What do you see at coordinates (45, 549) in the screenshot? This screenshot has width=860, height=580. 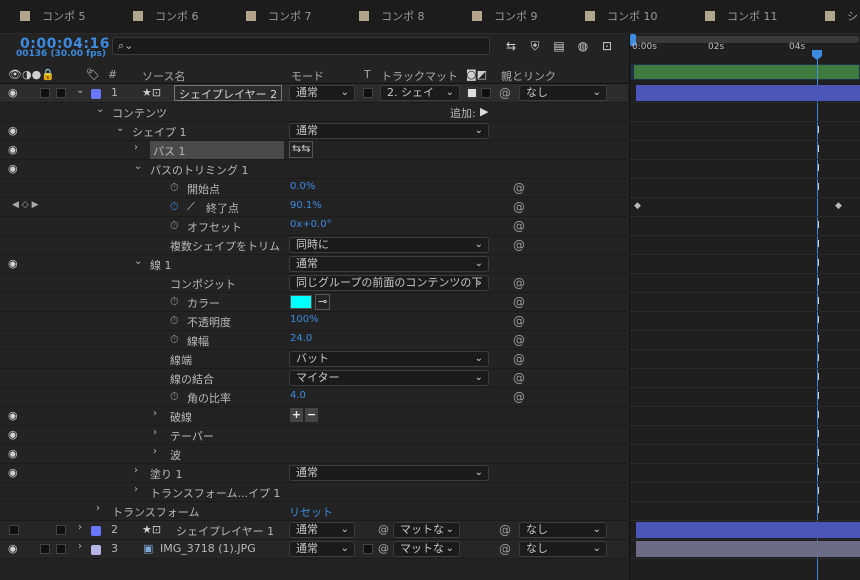 I see `solo-toggle` at bounding box center [45, 549].